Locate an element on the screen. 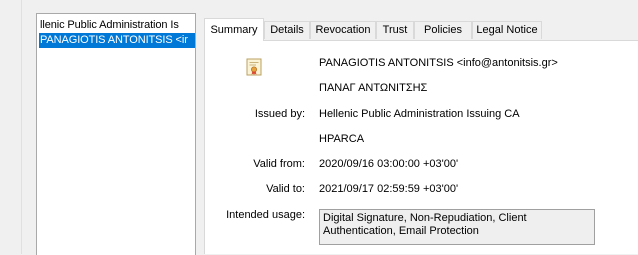 This screenshot has width=638, height=255. intended-usage-label: Intended usage: is located at coordinates (265, 215).